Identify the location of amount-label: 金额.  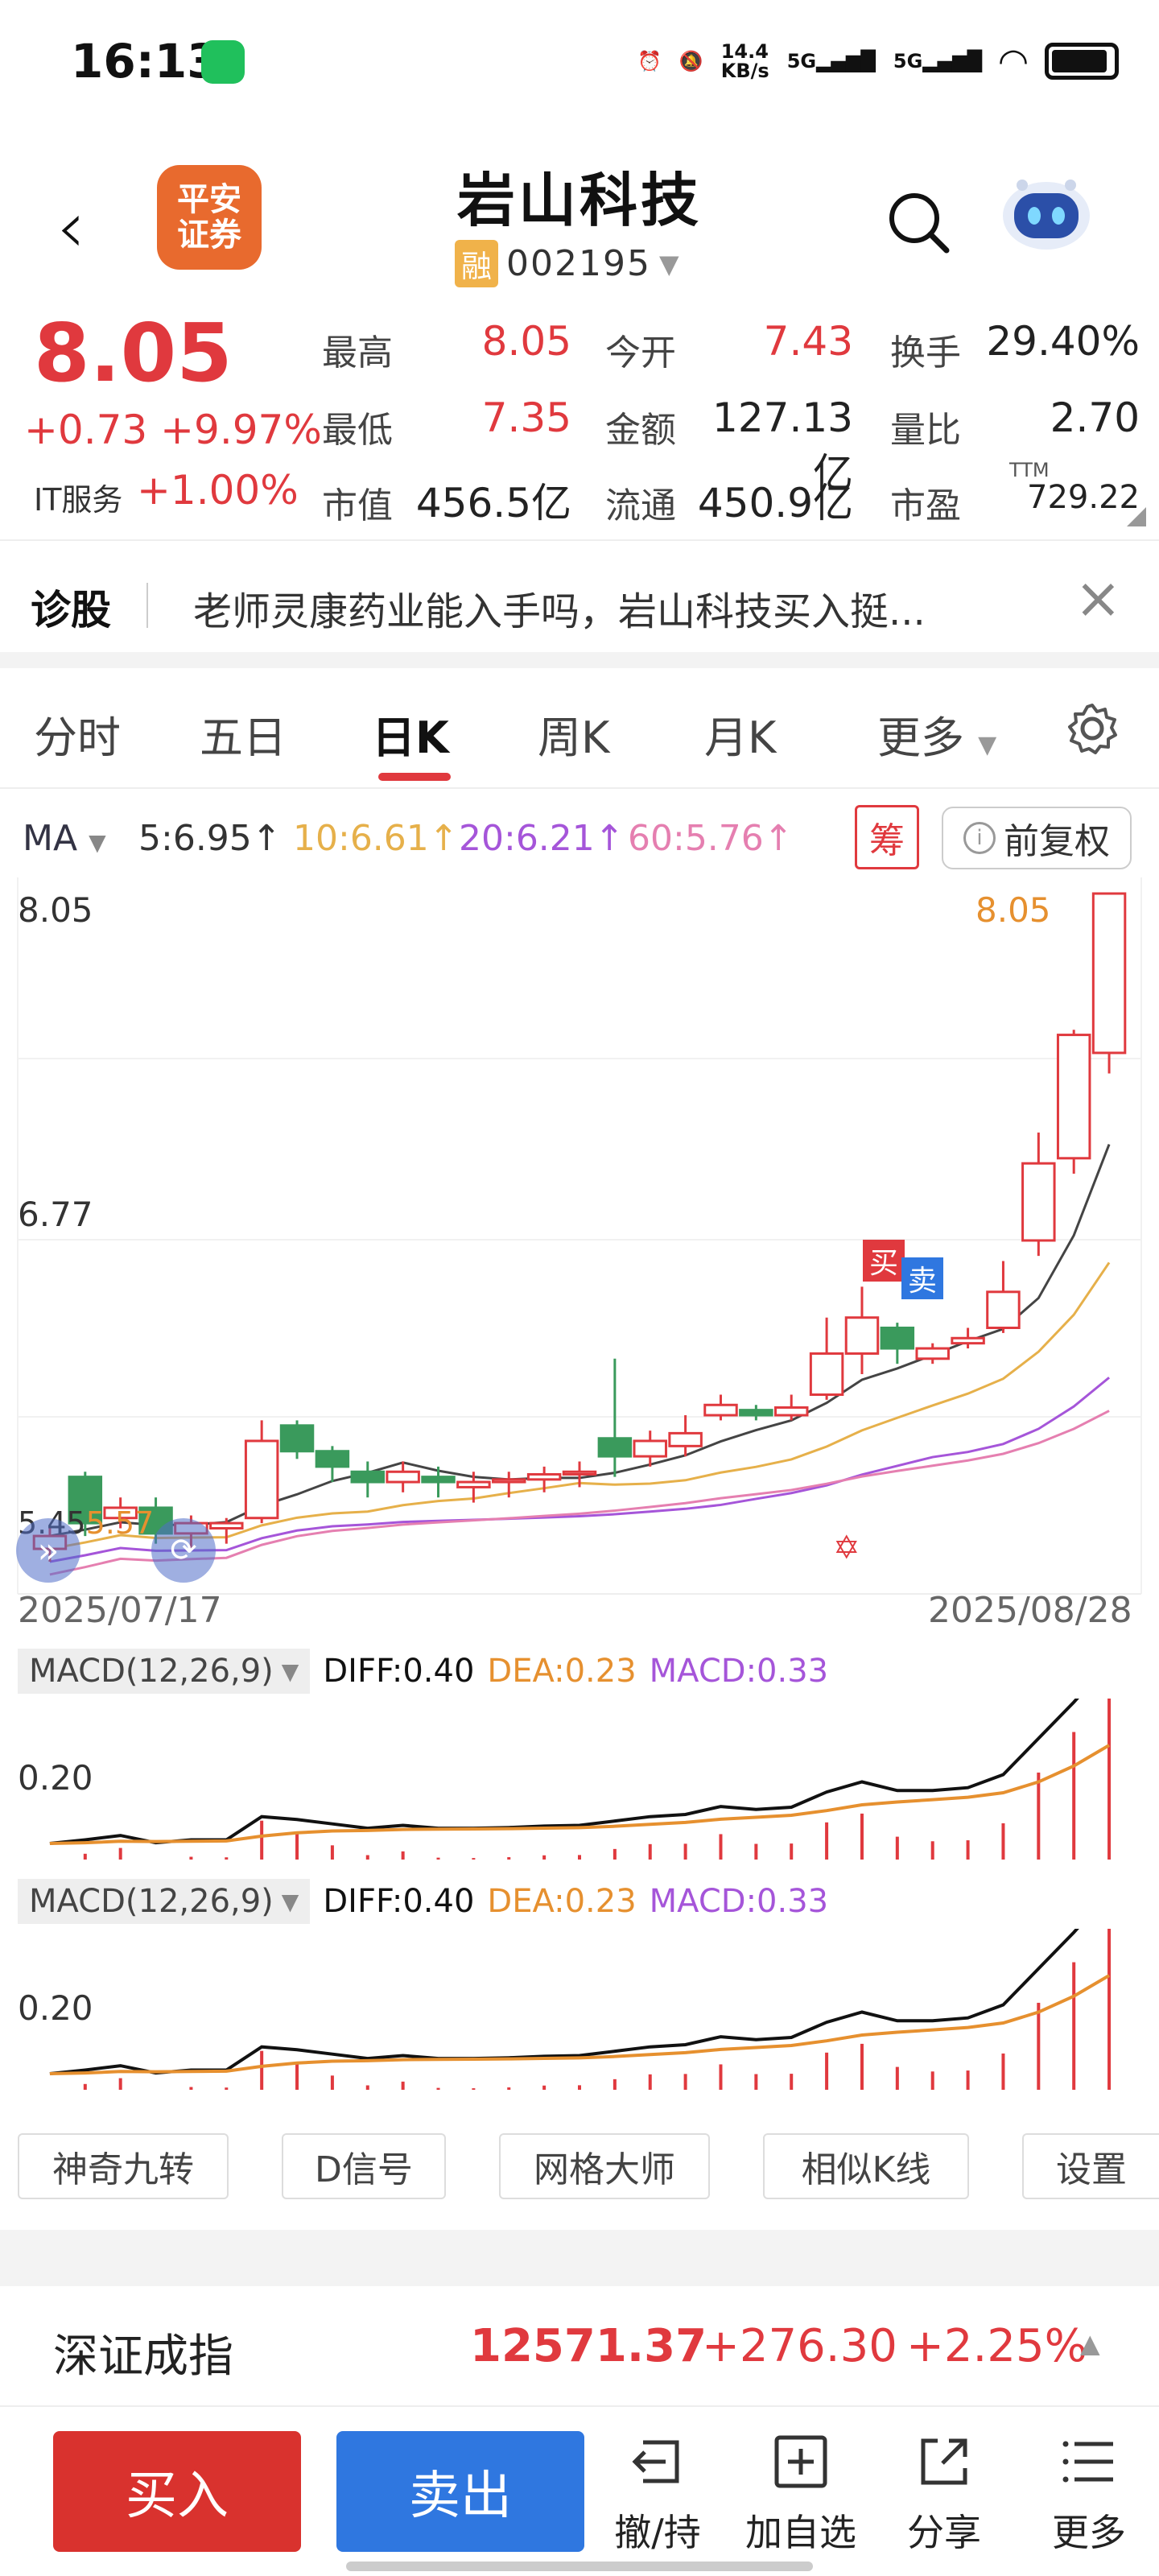
(640, 430).